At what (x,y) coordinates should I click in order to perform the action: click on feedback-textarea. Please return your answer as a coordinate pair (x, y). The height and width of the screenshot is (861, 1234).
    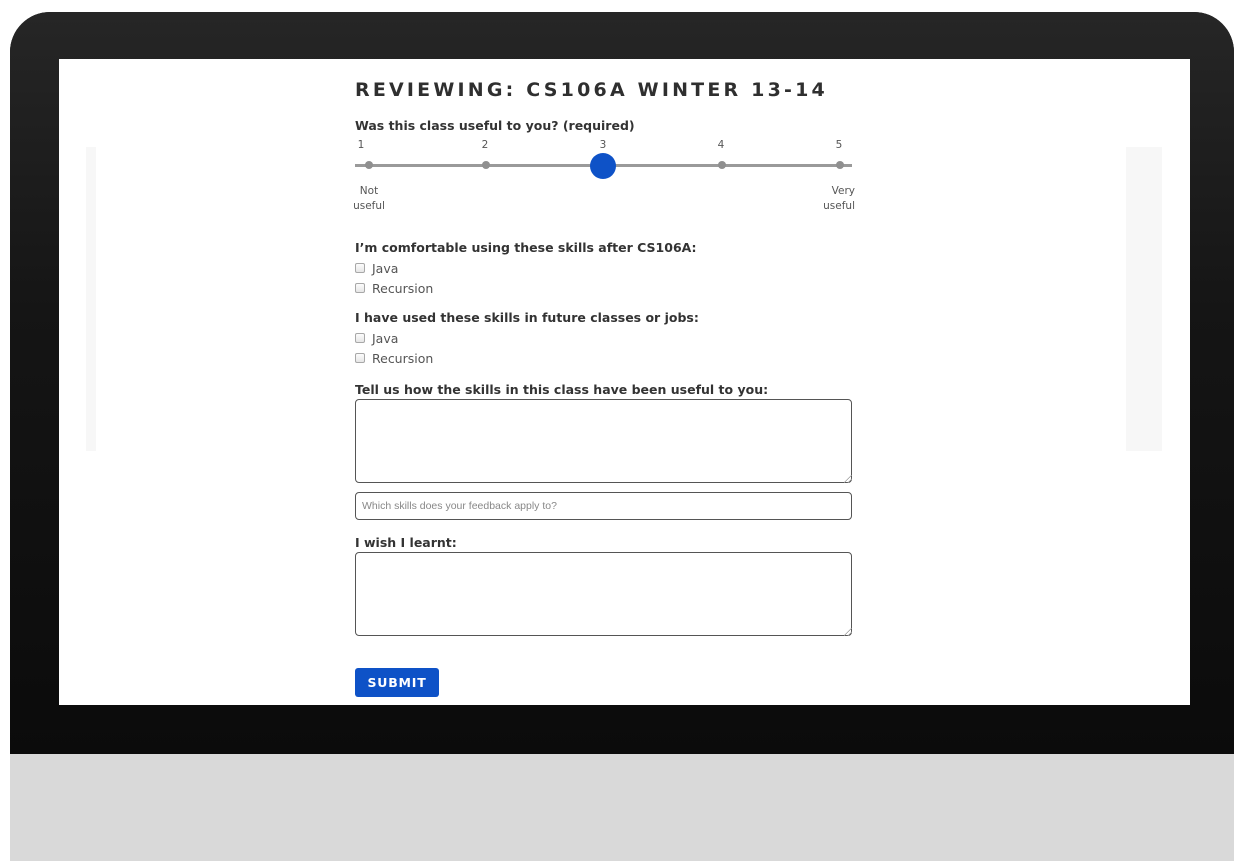
    Looking at the image, I should click on (603, 441).